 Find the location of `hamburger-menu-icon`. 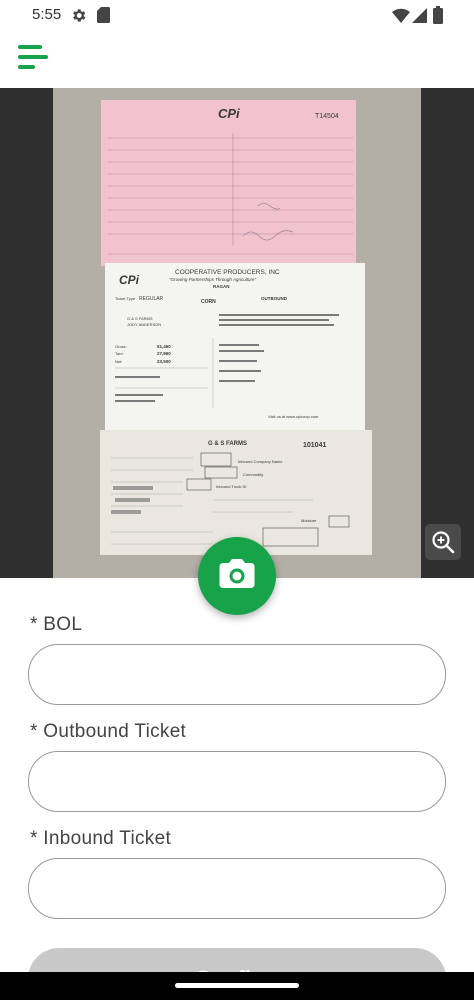

hamburger-menu-icon is located at coordinates (33, 57).